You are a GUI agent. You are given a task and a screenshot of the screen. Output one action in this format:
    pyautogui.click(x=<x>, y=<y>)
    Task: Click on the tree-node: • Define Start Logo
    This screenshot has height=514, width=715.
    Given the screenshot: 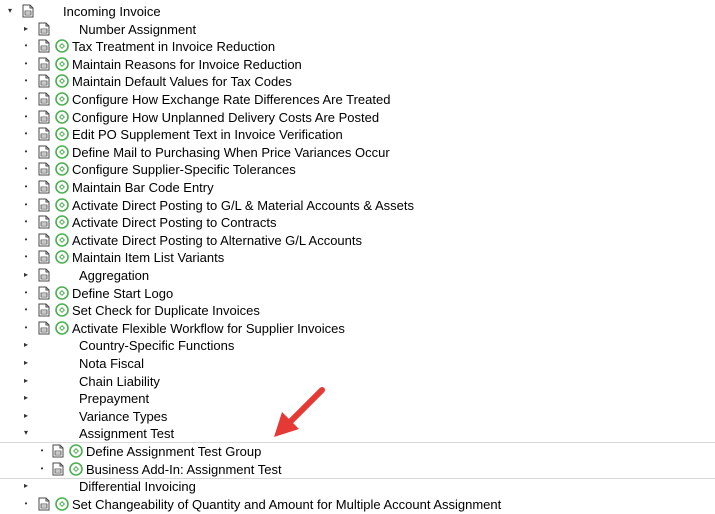 What is the action you would take?
    pyautogui.click(x=357, y=294)
    